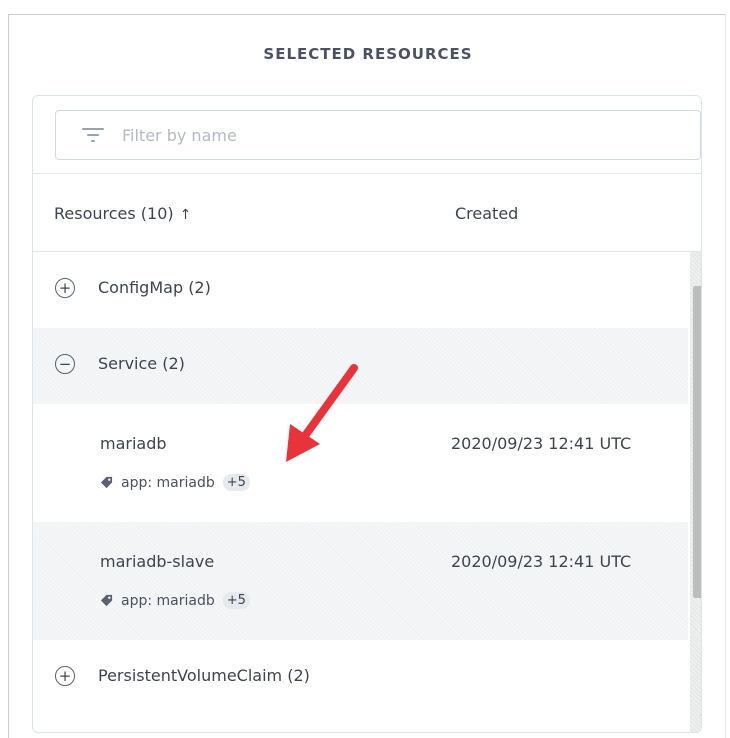 The image size is (730, 738). I want to click on group-label: ConfigMap (2), so click(154, 287).